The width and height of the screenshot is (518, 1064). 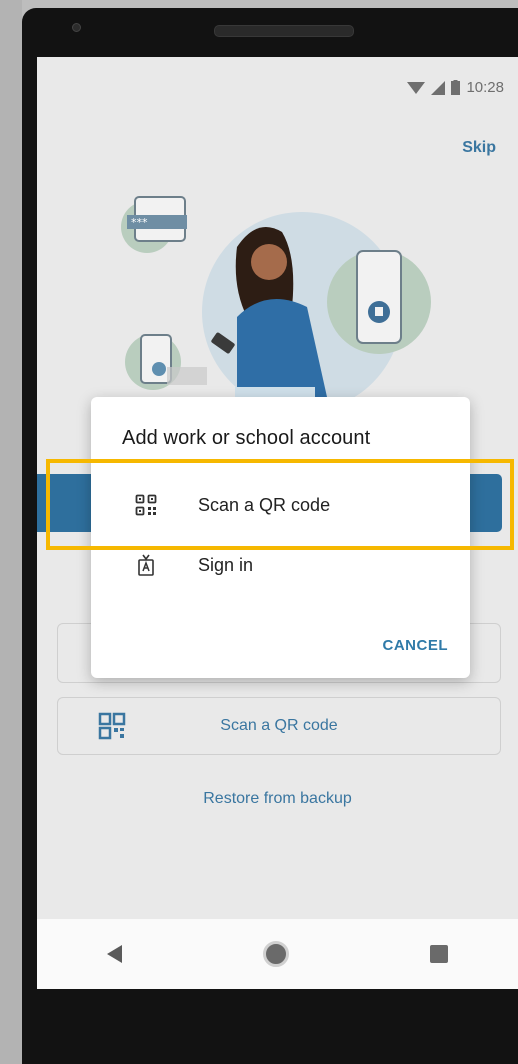 What do you see at coordinates (485, 87) in the screenshot?
I see `status-time: 10:28` at bounding box center [485, 87].